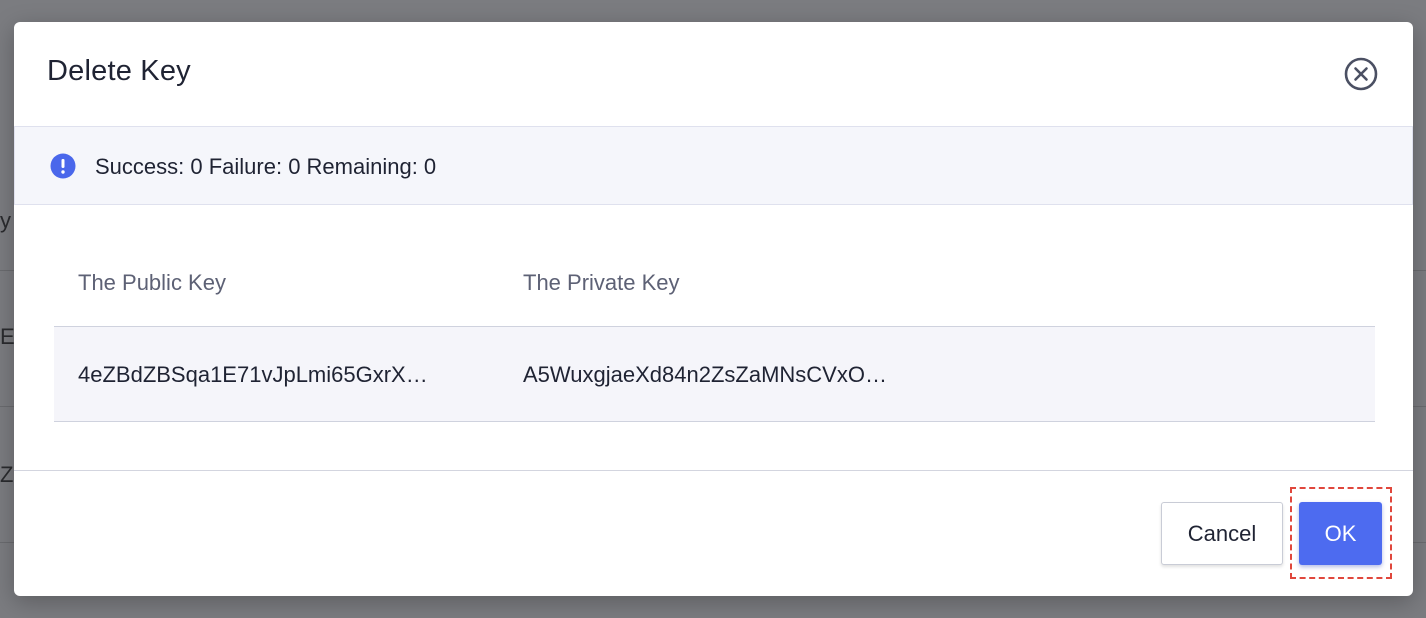 The image size is (1426, 618). Describe the element at coordinates (266, 166) in the screenshot. I see `status-summary-text: Success: 0 Failure: 0 Remaining: 0` at that location.